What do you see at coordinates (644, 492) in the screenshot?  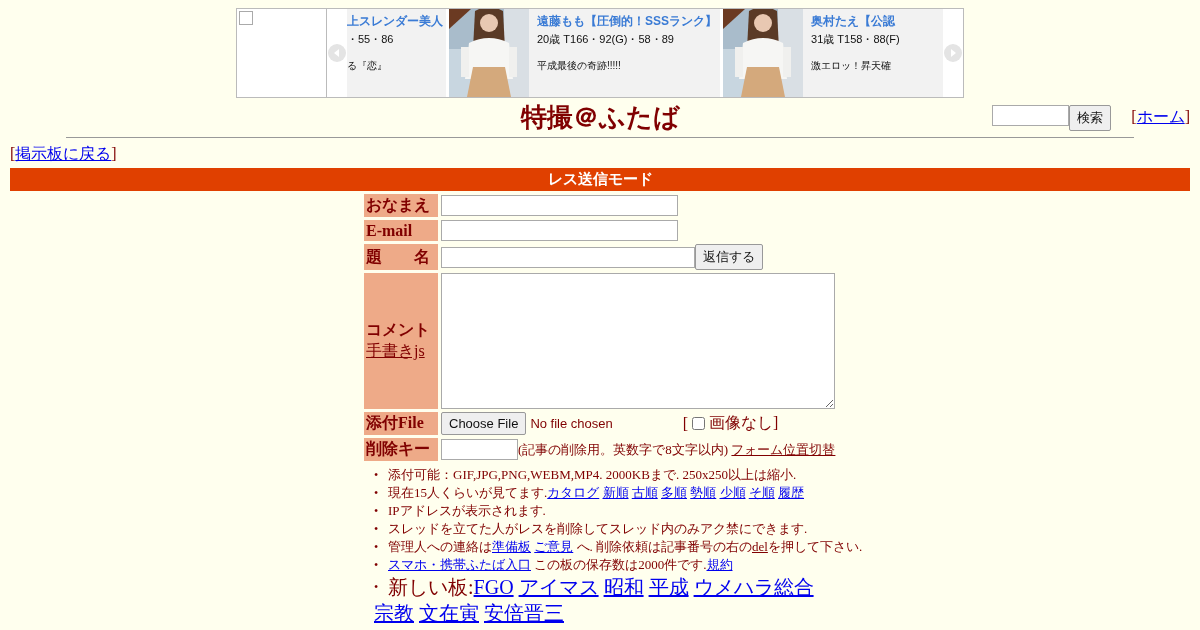 I see `link: 古順` at bounding box center [644, 492].